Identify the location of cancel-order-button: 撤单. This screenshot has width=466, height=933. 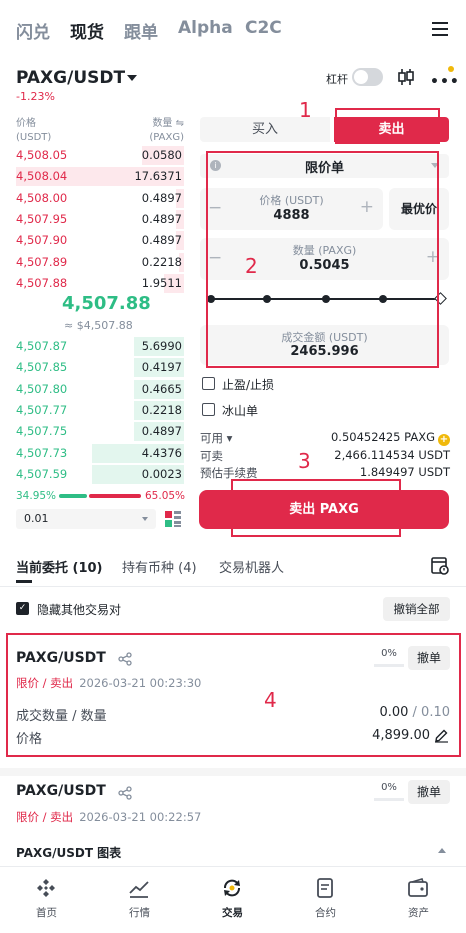
(429, 792).